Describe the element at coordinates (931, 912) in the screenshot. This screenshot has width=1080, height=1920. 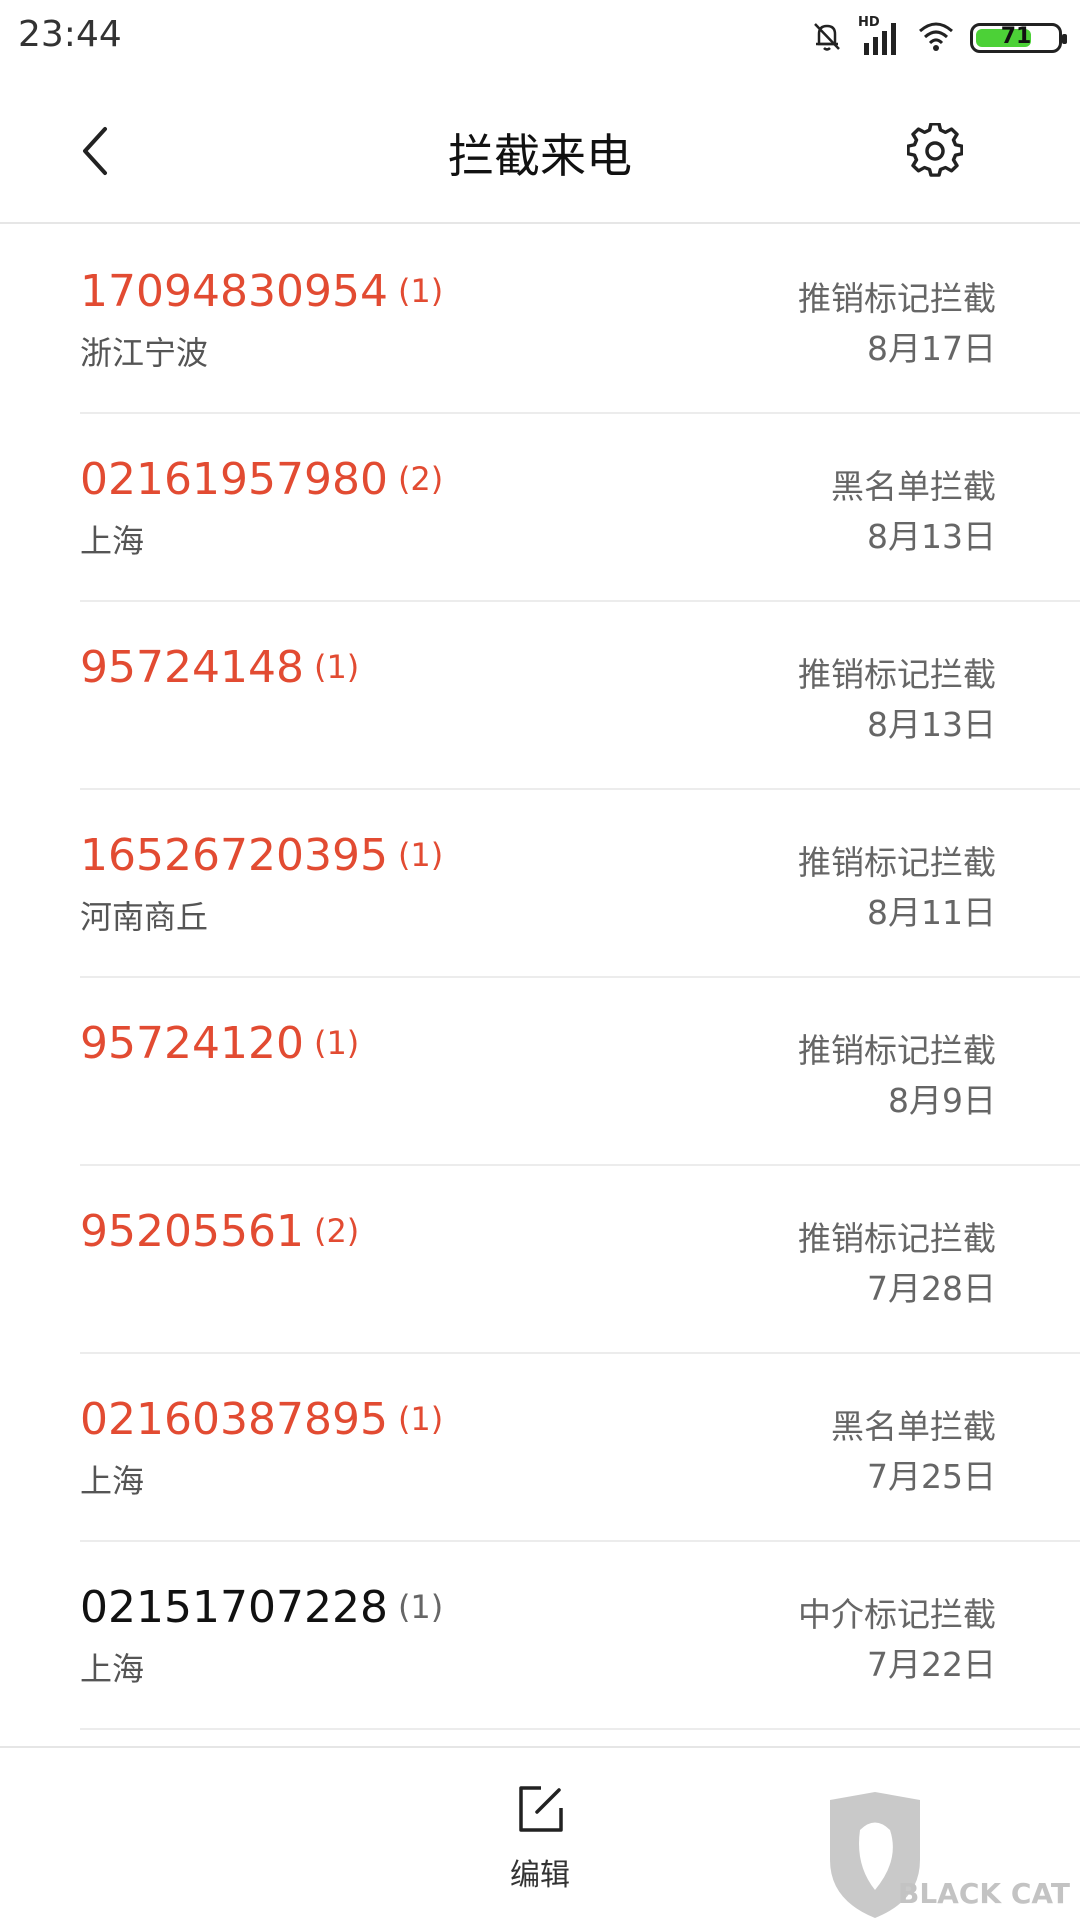
I see `call-date: 8月11日` at that location.